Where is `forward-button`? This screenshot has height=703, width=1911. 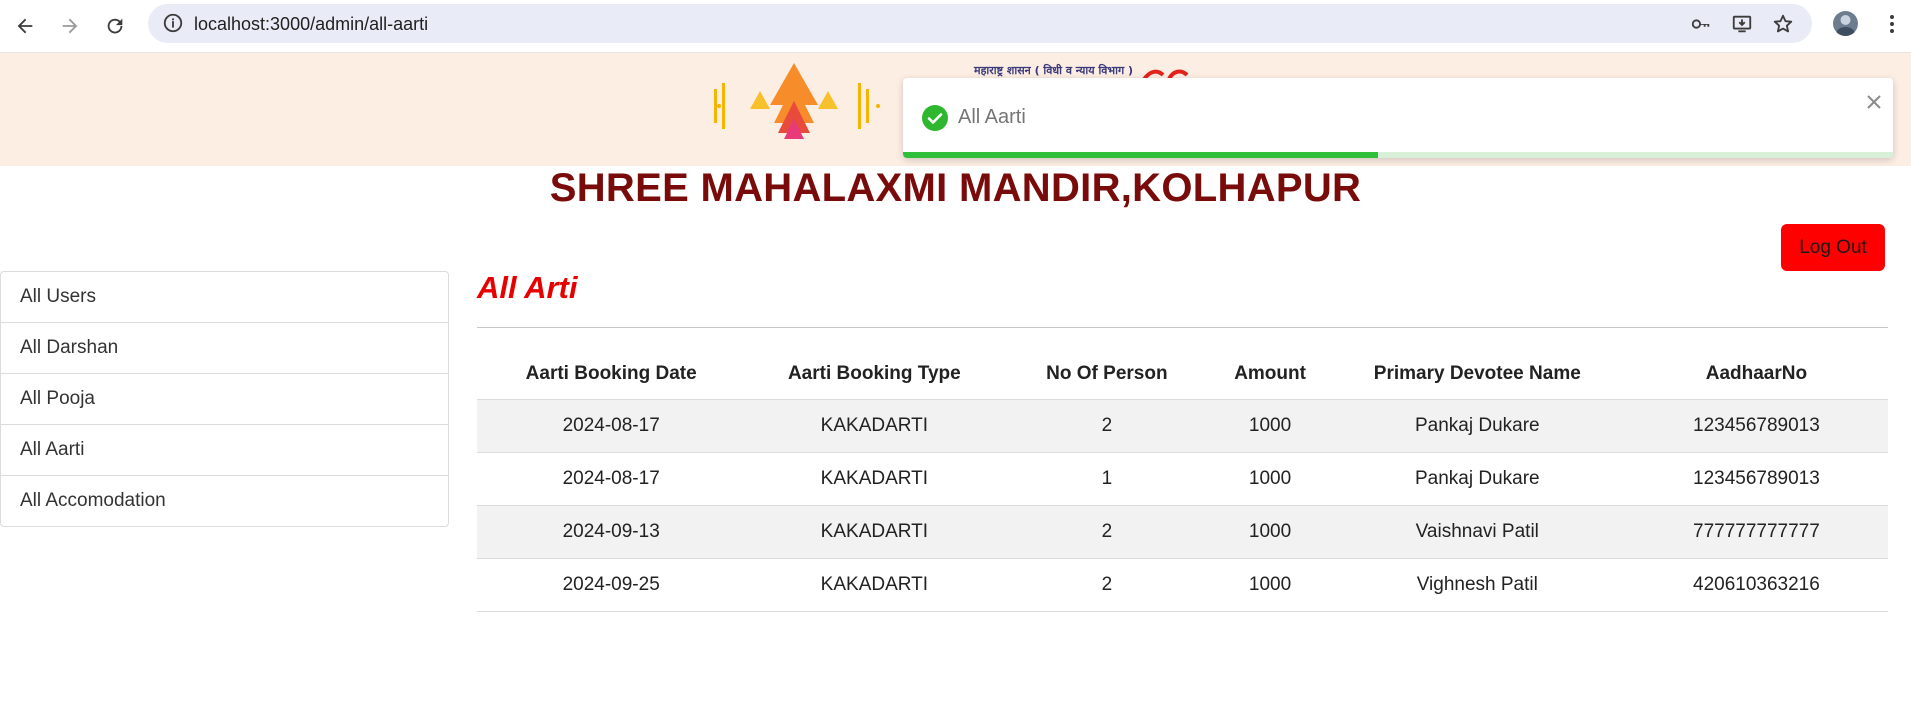 forward-button is located at coordinates (70, 26).